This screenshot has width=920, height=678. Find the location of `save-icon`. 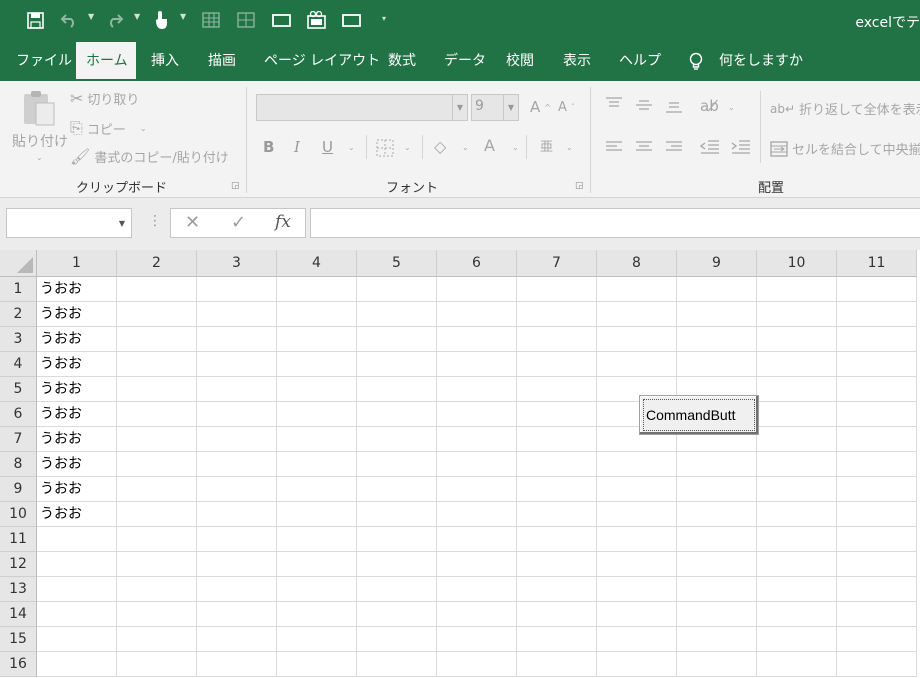

save-icon is located at coordinates (35, 20).